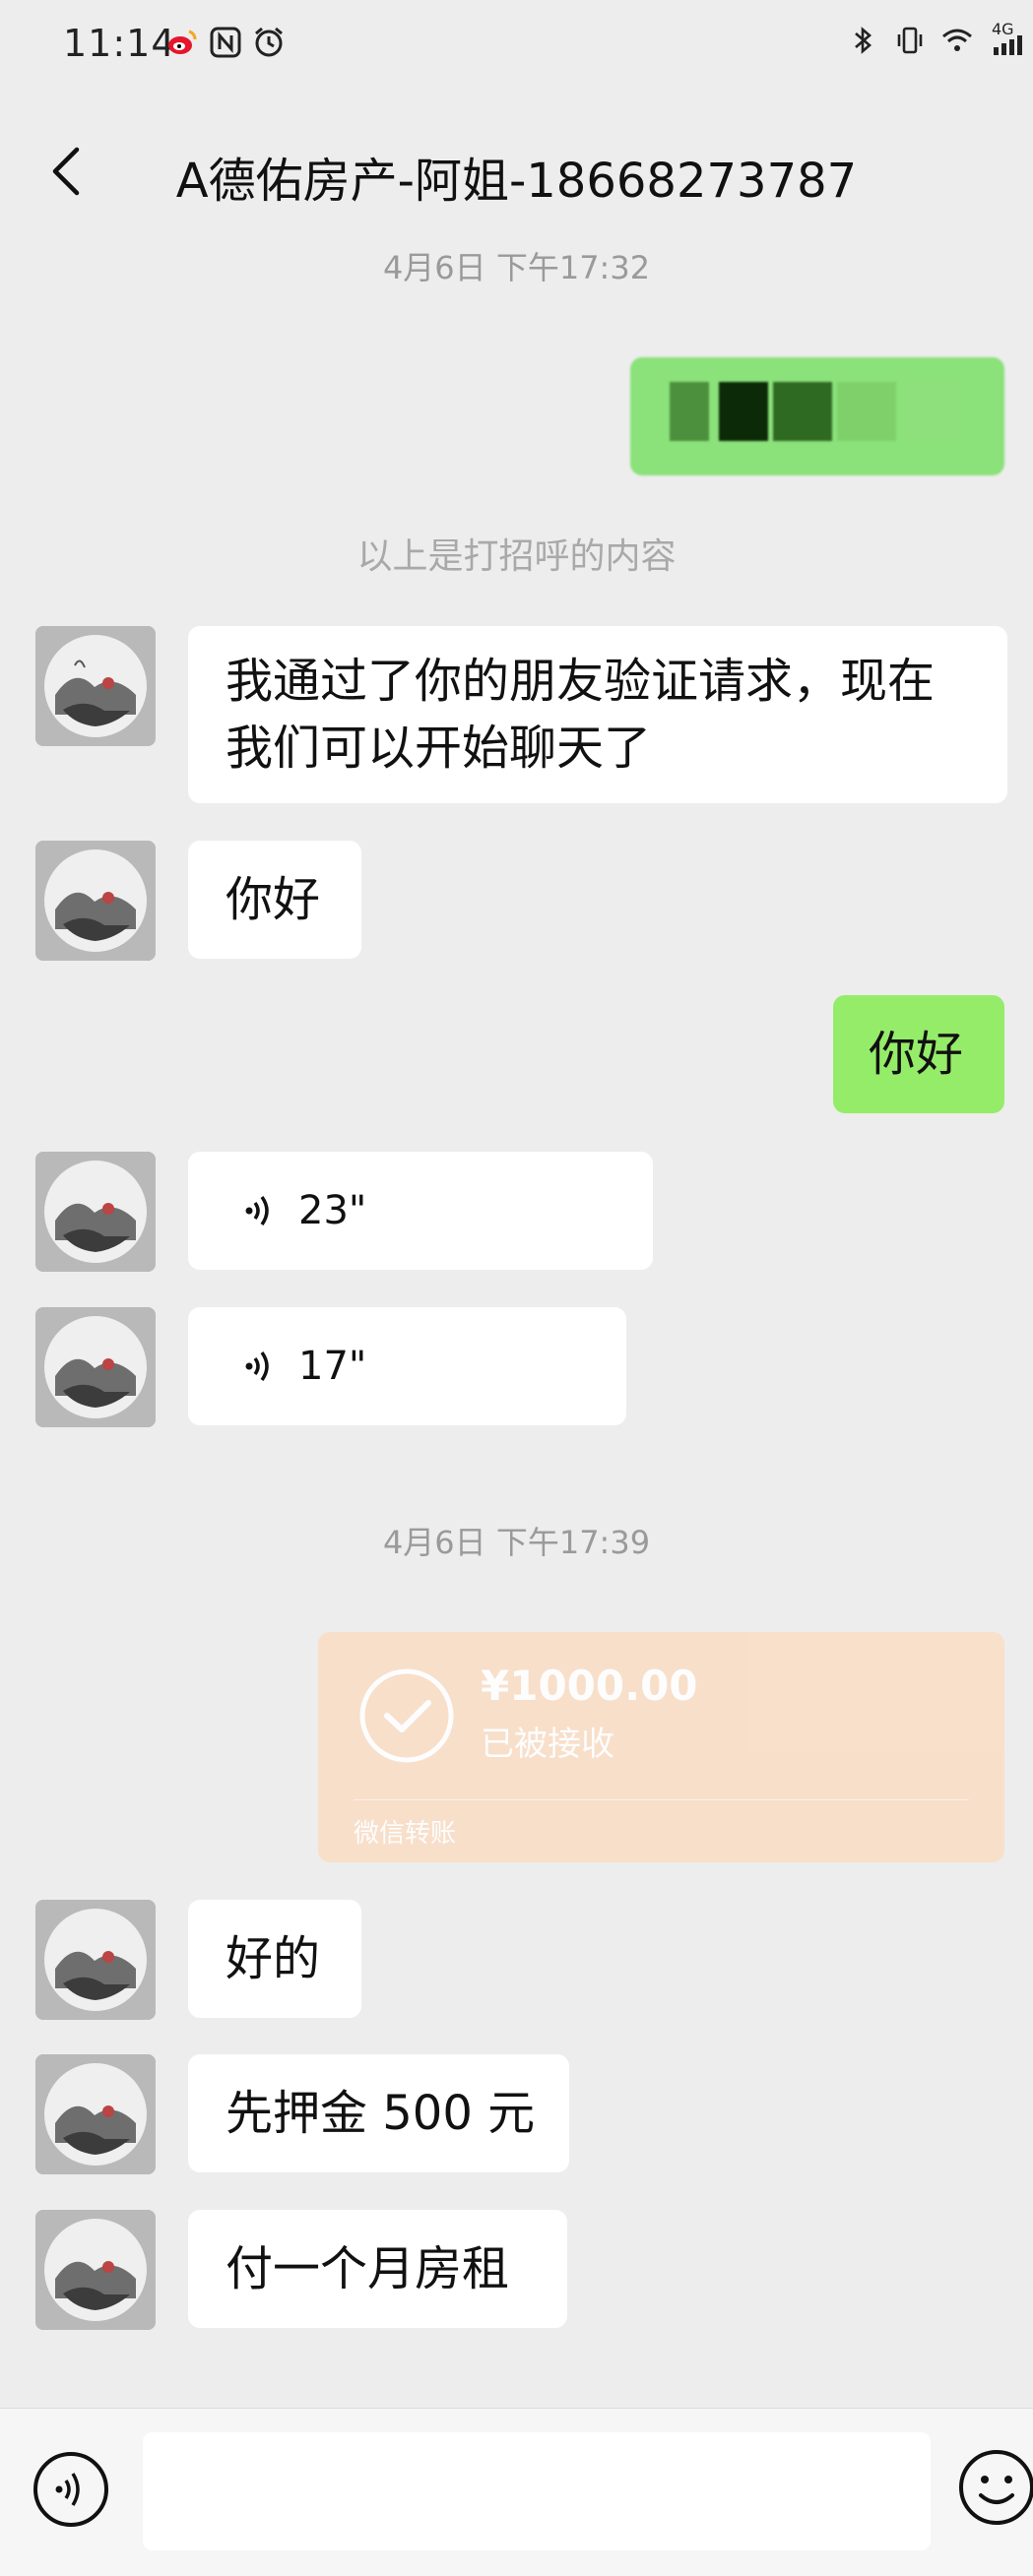  What do you see at coordinates (516, 267) in the screenshot?
I see `timestamp: 4月6日 下午17:32` at bounding box center [516, 267].